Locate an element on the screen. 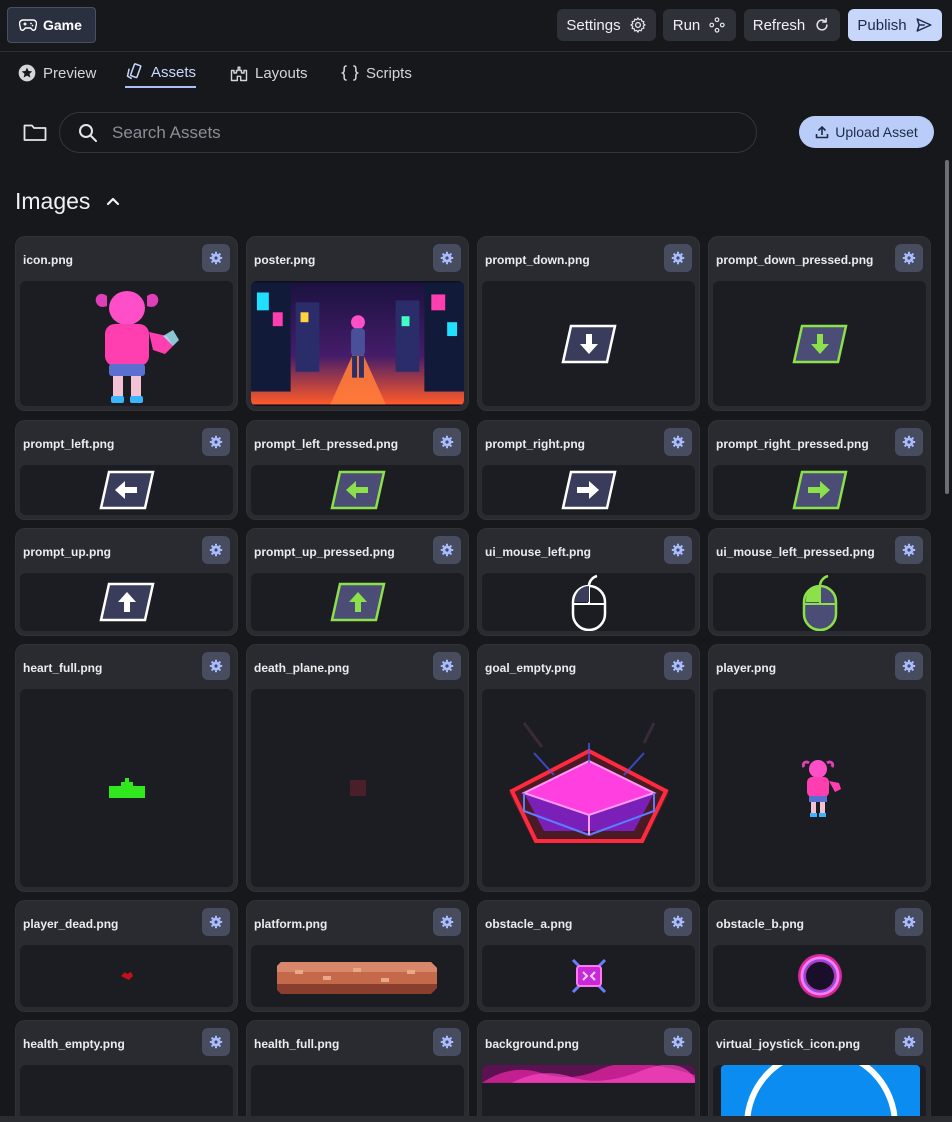  tab-scripts-label: Scripts is located at coordinates (389, 73).